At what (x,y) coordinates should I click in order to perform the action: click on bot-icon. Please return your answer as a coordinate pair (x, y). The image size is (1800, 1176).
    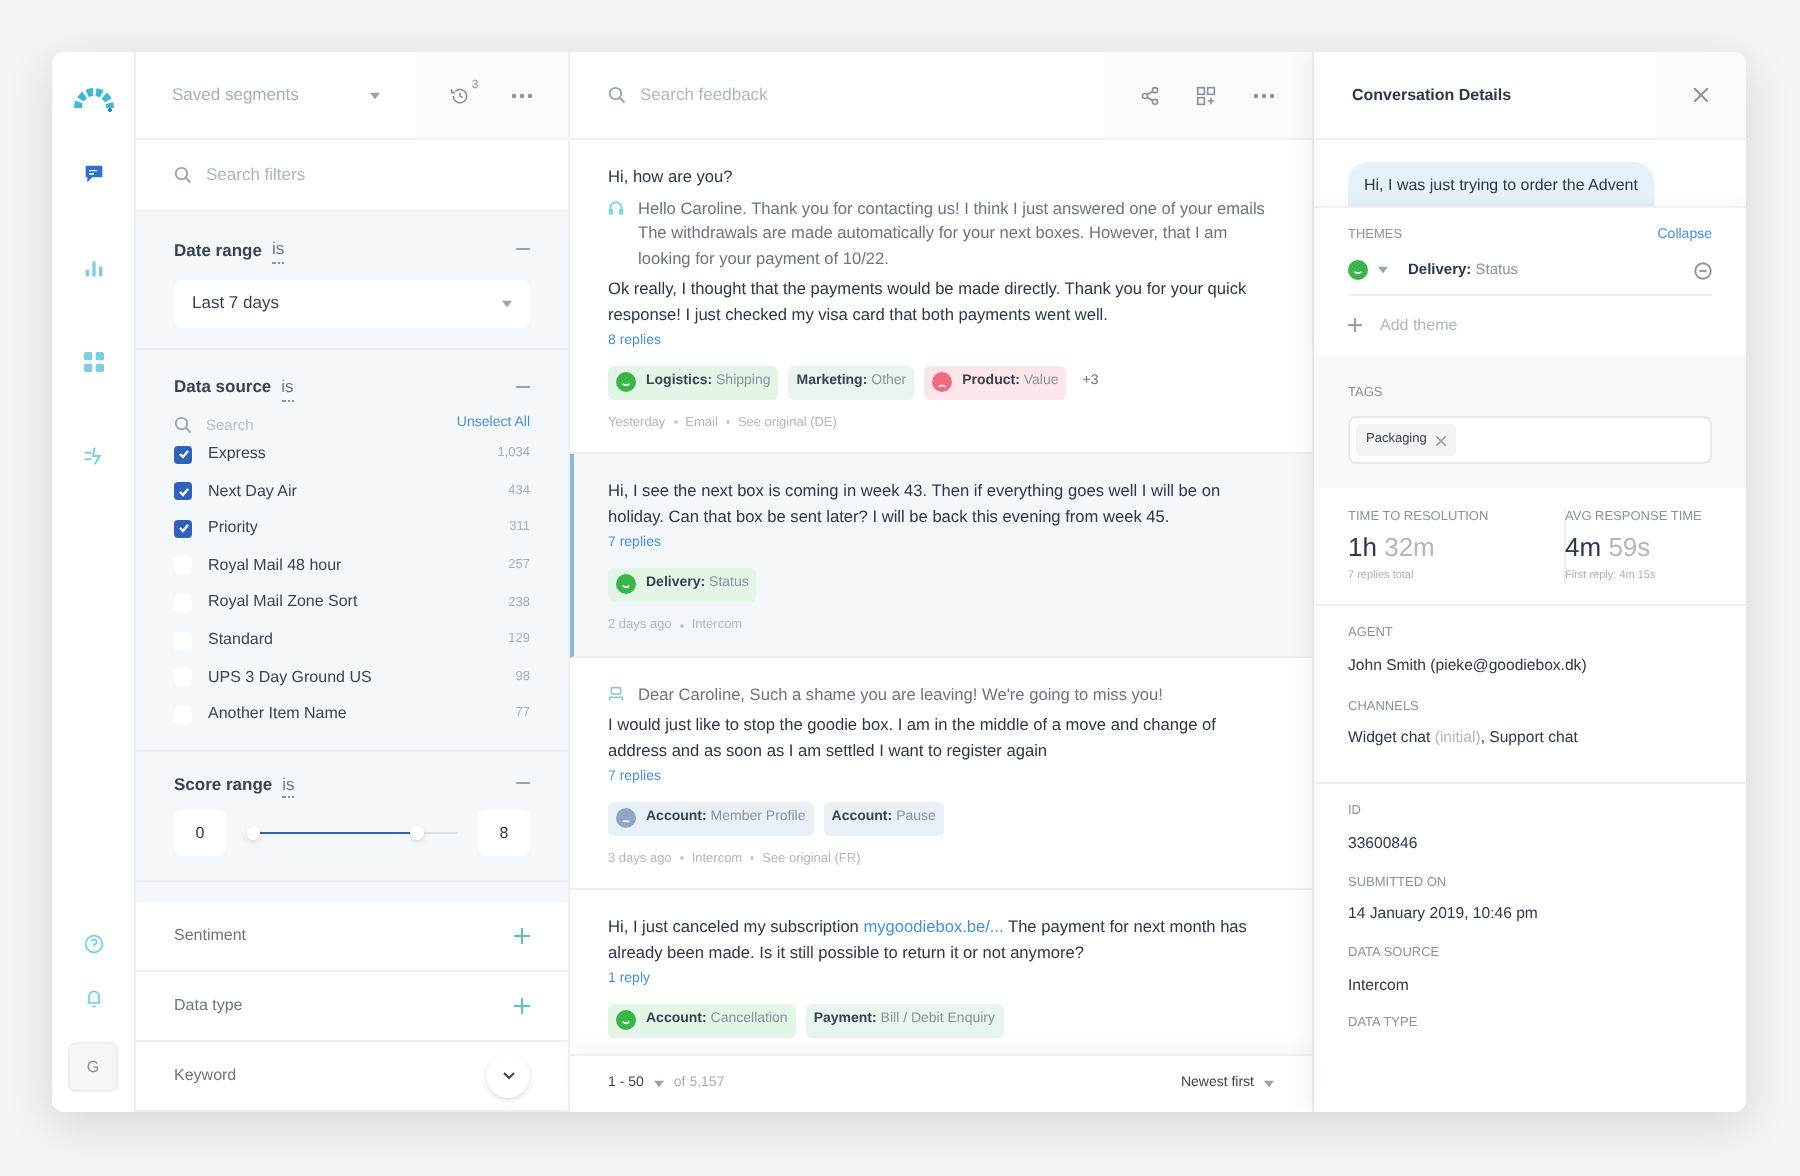
    Looking at the image, I should click on (616, 693).